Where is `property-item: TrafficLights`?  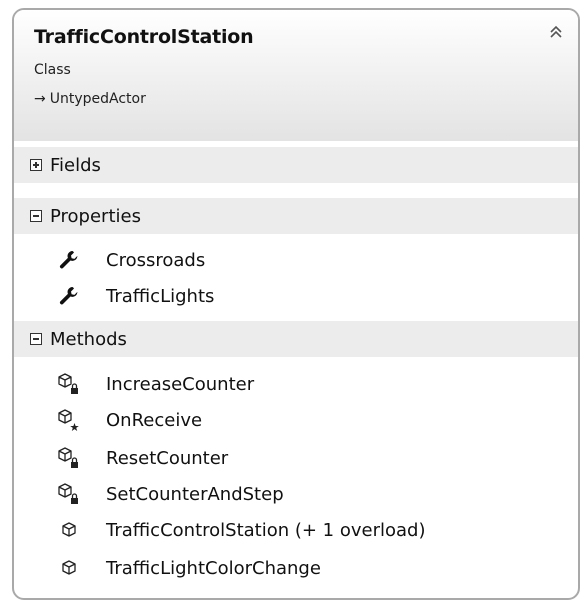
property-item: TrafficLights is located at coordinates (296, 296).